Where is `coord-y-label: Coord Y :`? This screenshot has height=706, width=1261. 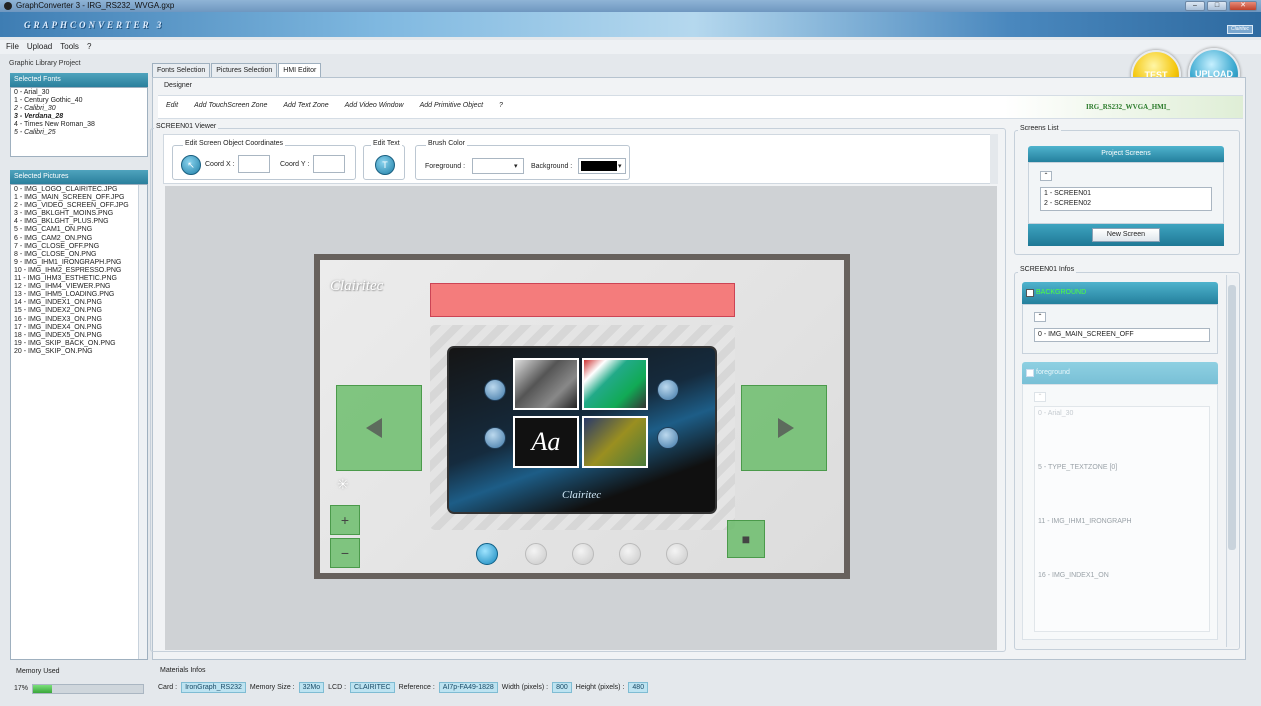
coord-y-label: Coord Y : is located at coordinates (295, 164).